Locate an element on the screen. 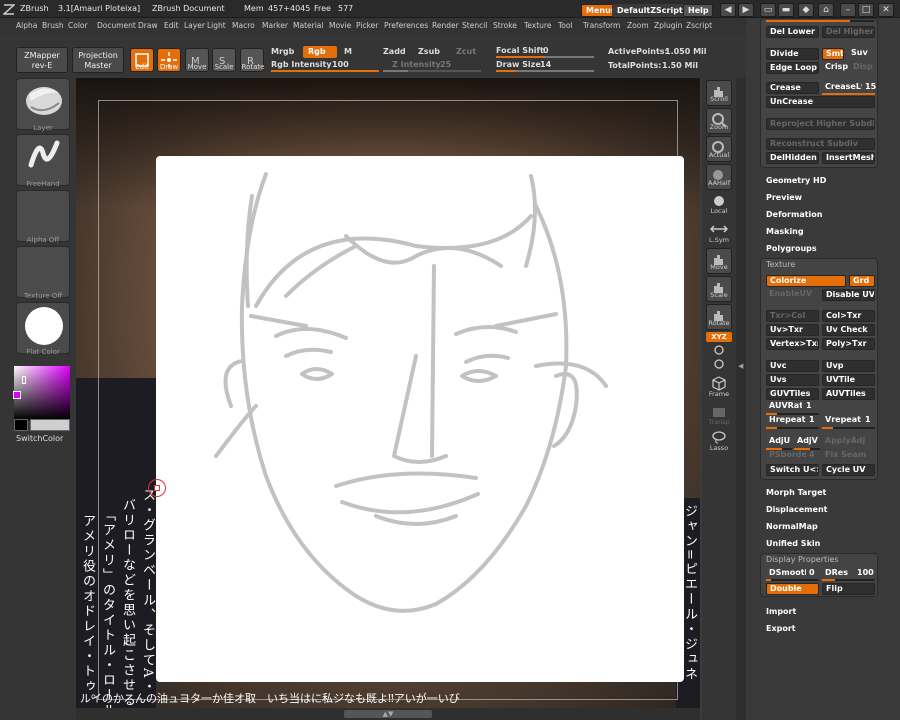  draw-size-slider is located at coordinates (545, 71).